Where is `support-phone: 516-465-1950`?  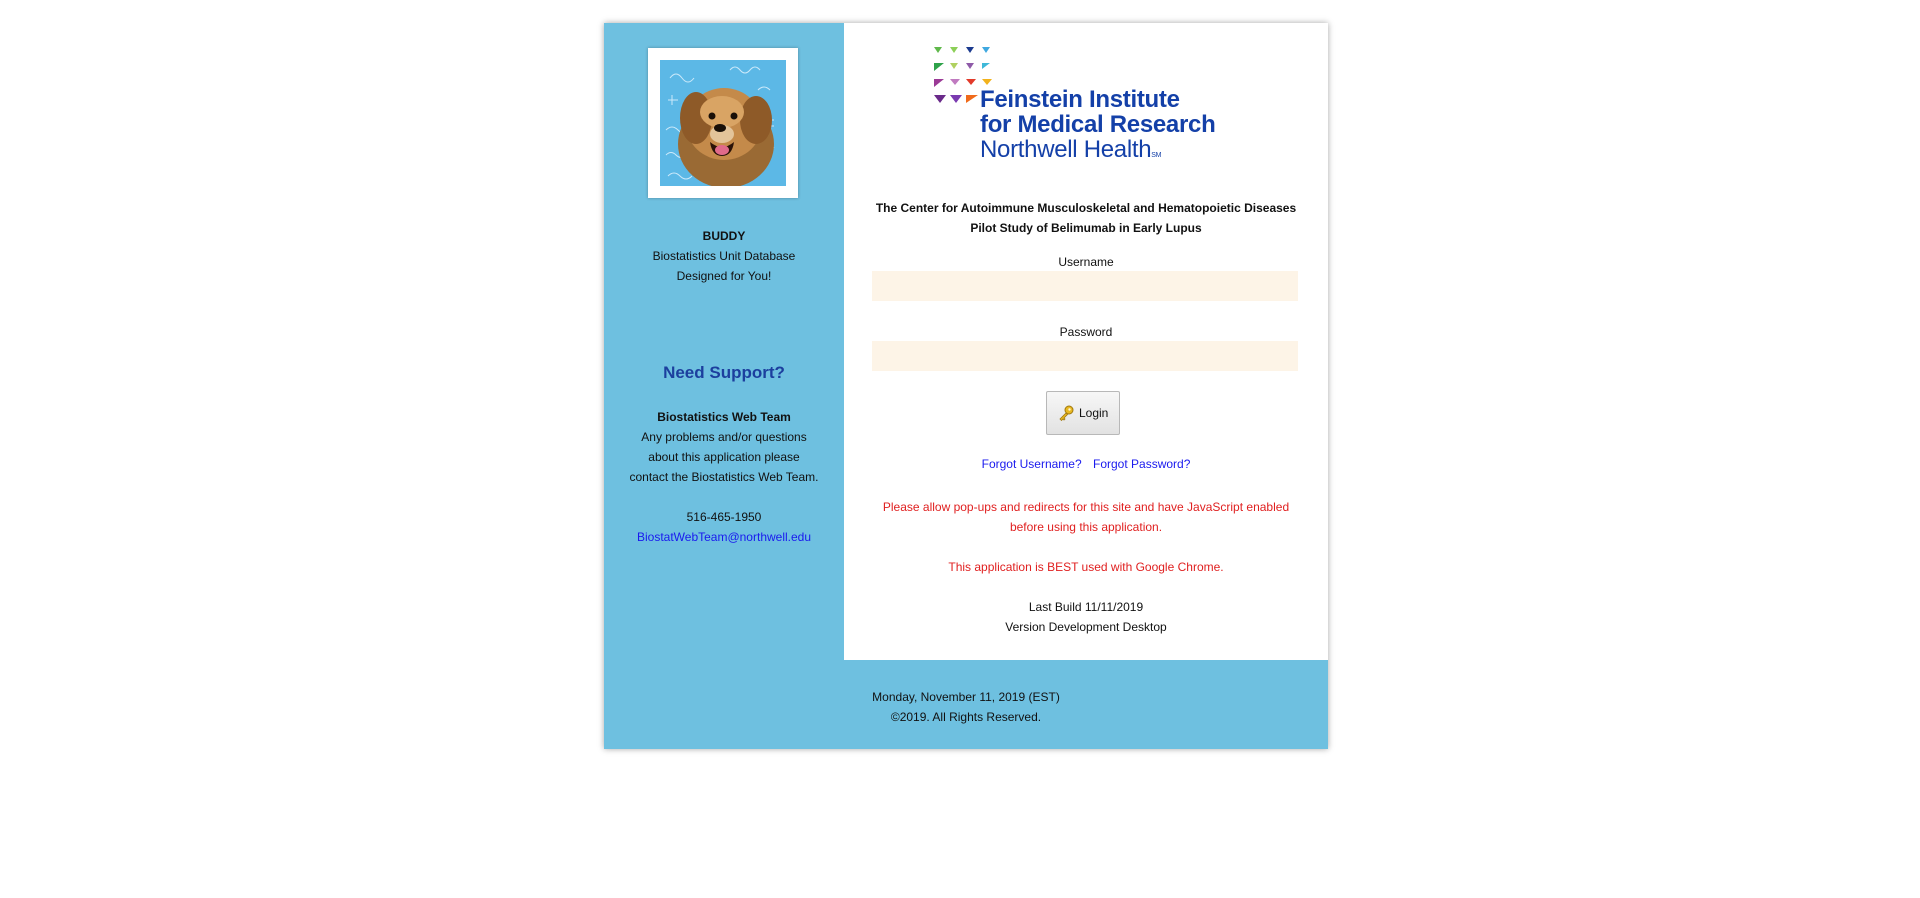
support-phone: 516-465-1950 is located at coordinates (724, 517).